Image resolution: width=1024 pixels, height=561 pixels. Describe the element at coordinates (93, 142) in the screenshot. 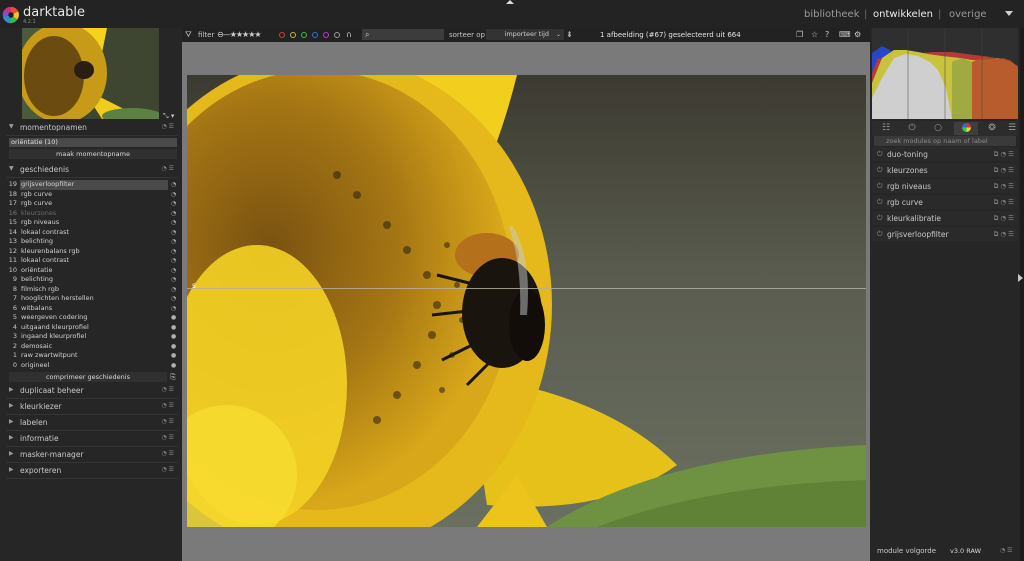

I see `snapshot-entry: oriëntatie (10)` at that location.